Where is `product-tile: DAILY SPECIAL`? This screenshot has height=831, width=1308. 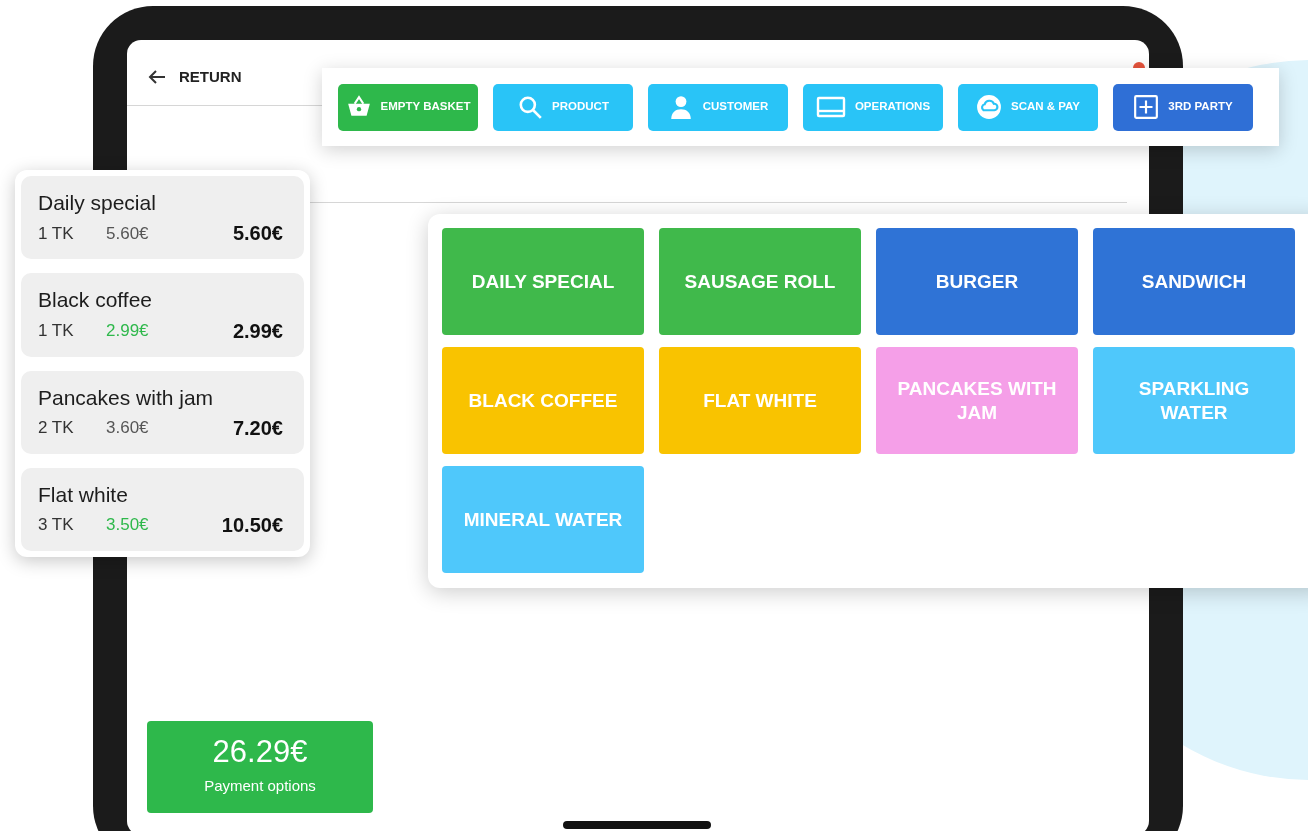 product-tile: DAILY SPECIAL is located at coordinates (543, 281).